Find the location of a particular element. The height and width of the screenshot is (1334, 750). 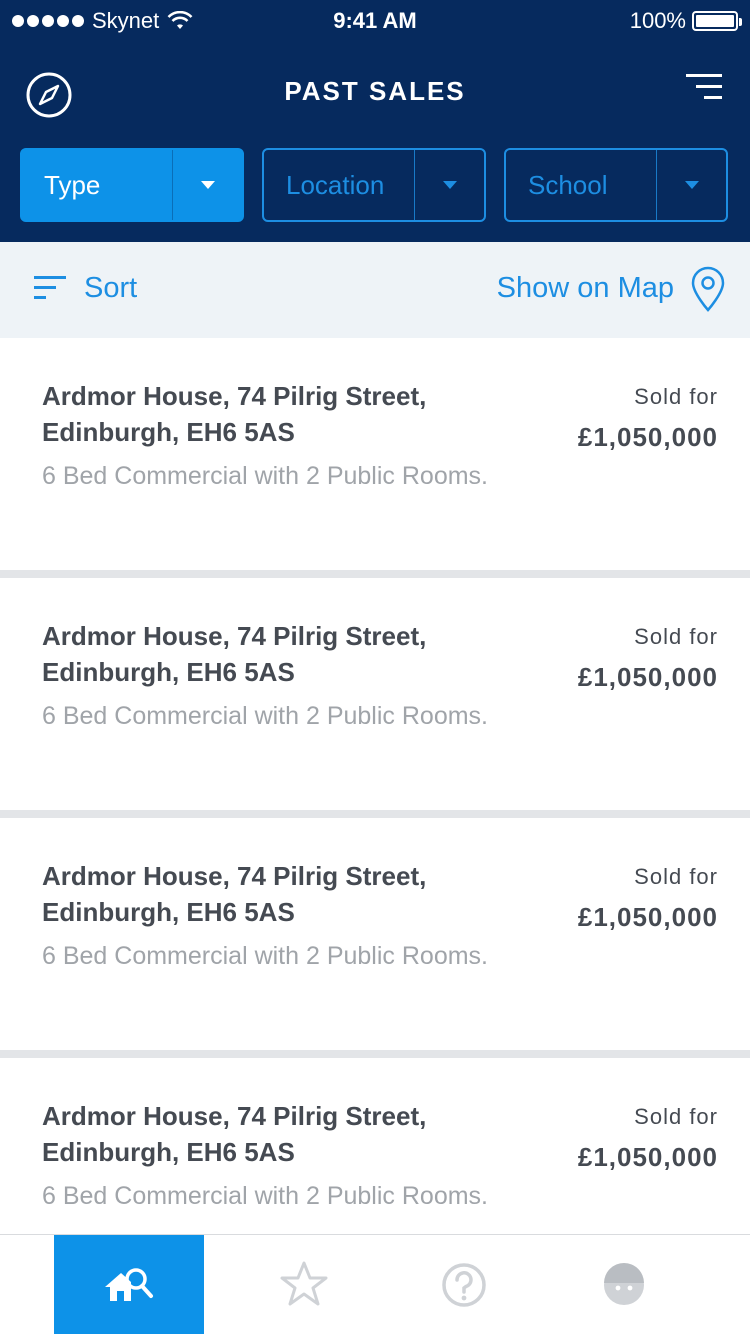

nav-bar: PAST SALES is located at coordinates (375, 91).